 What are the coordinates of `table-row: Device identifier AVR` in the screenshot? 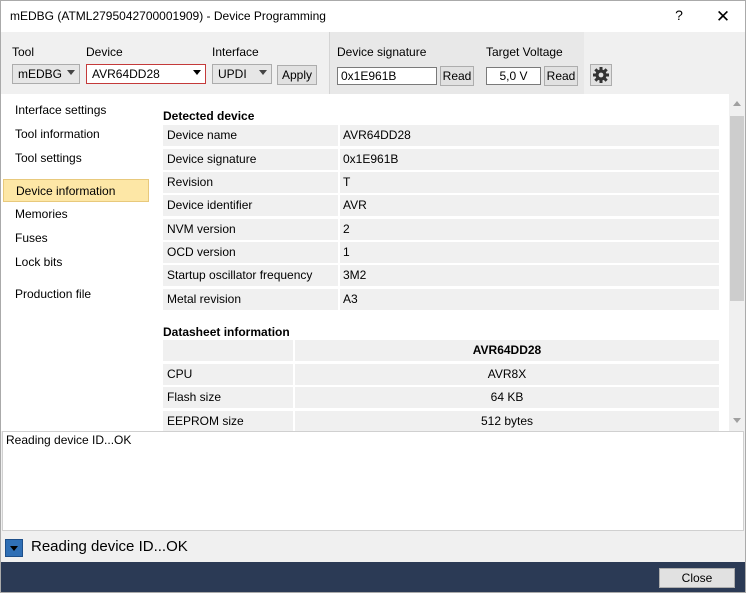 It's located at (441, 205).